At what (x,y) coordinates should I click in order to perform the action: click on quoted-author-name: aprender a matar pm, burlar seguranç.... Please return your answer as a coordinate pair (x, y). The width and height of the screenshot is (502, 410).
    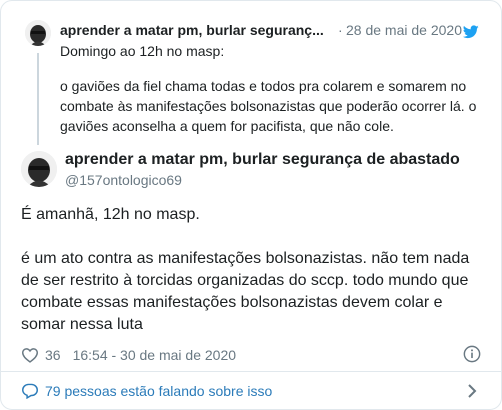
    Looking at the image, I should click on (192, 30).